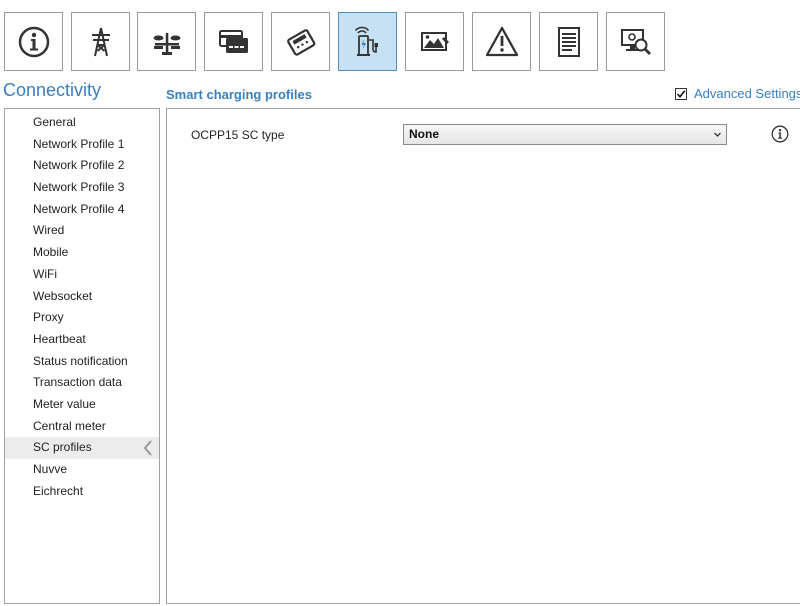 The image size is (800, 606). I want to click on sidebar-item-label: Central meter, so click(69, 425).